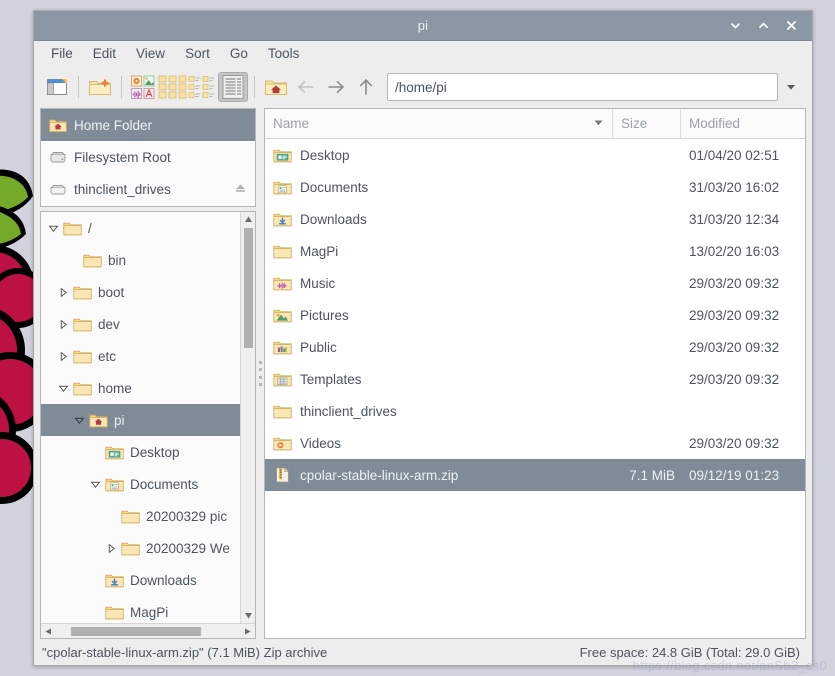 The height and width of the screenshot is (676, 835). I want to click on menu-file: File, so click(62, 53).